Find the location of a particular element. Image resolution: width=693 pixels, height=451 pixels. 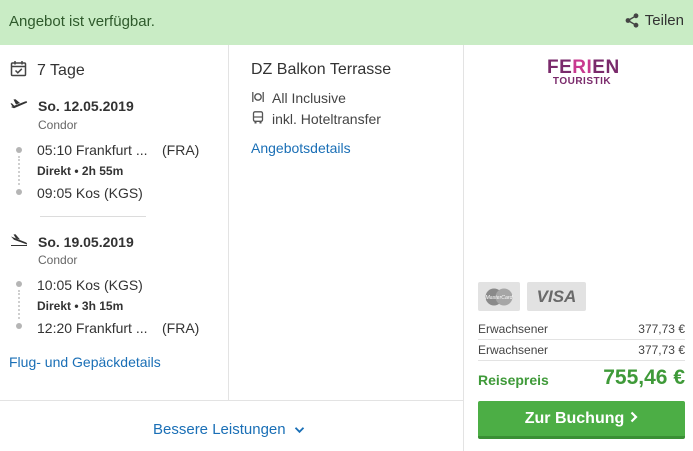

cutlery-icon is located at coordinates (258, 98).